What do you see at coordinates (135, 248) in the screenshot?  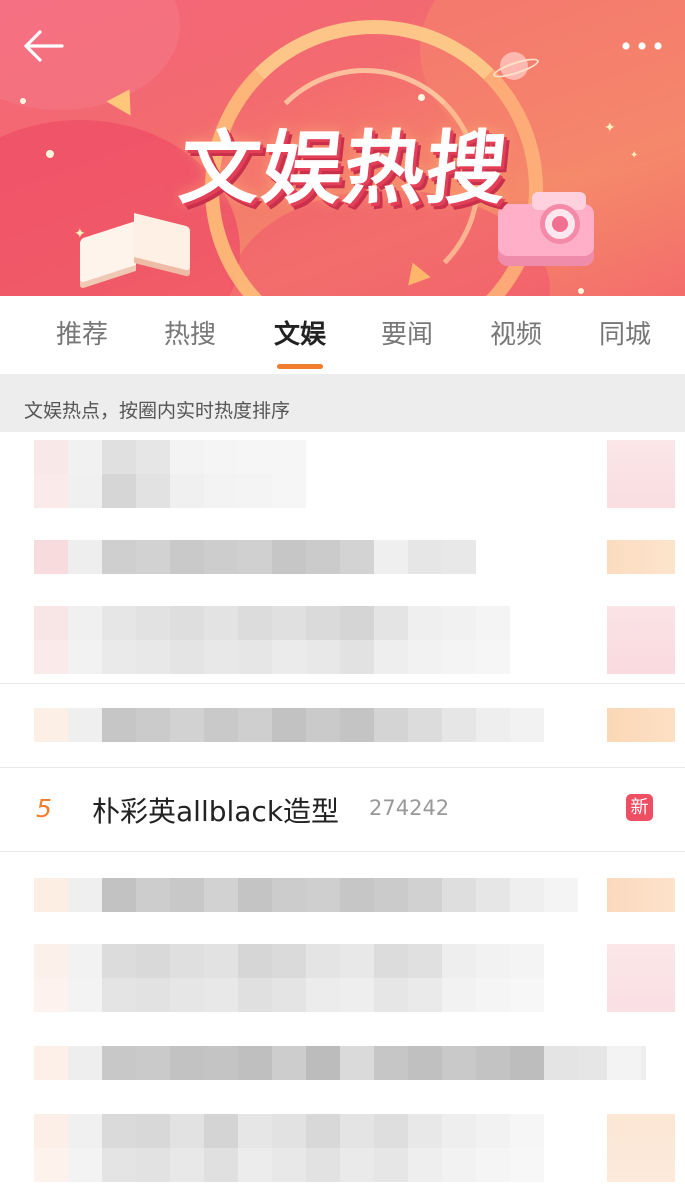 I see `book-illustration` at bounding box center [135, 248].